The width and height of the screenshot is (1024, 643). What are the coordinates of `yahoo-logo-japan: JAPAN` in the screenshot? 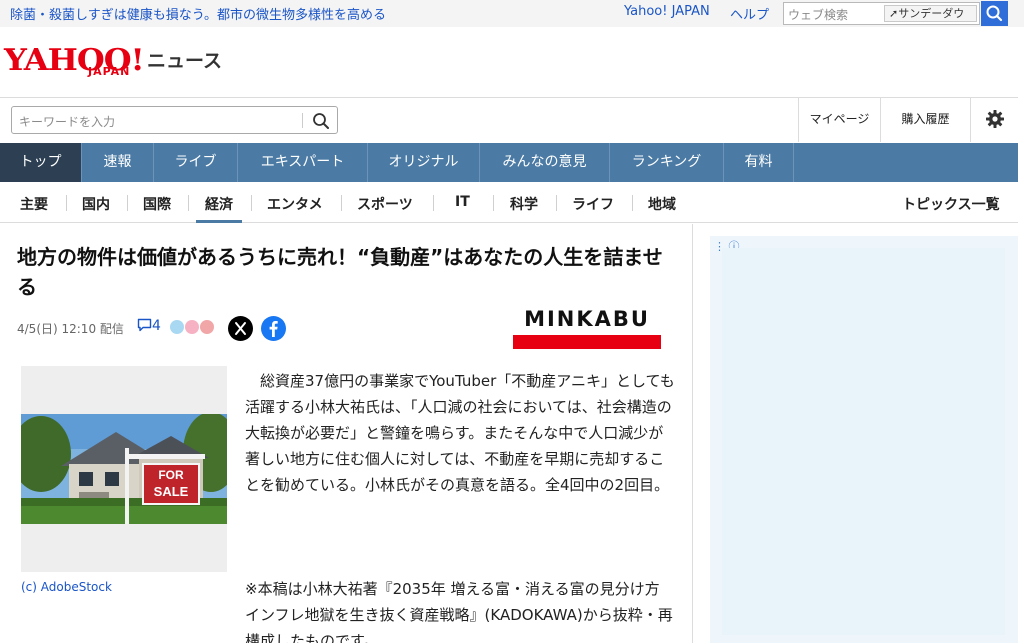 It's located at (109, 71).